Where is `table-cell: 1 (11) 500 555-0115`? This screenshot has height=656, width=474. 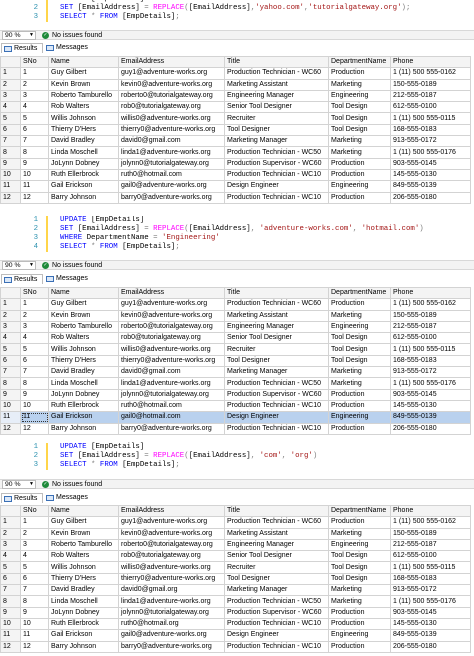 table-cell: 1 (11) 500 555-0115 is located at coordinates (430, 118).